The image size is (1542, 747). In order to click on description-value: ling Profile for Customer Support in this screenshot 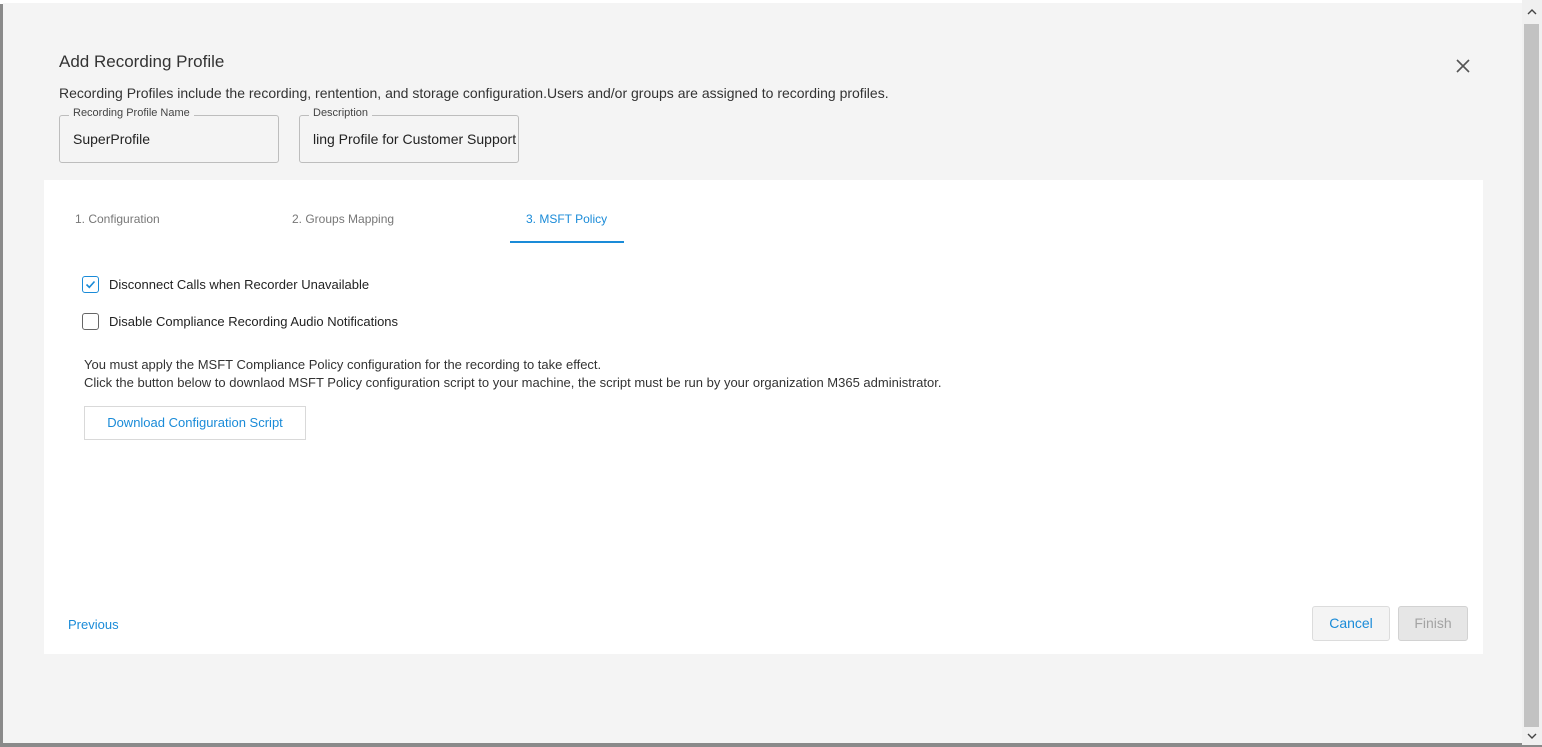, I will do `click(415, 139)`.